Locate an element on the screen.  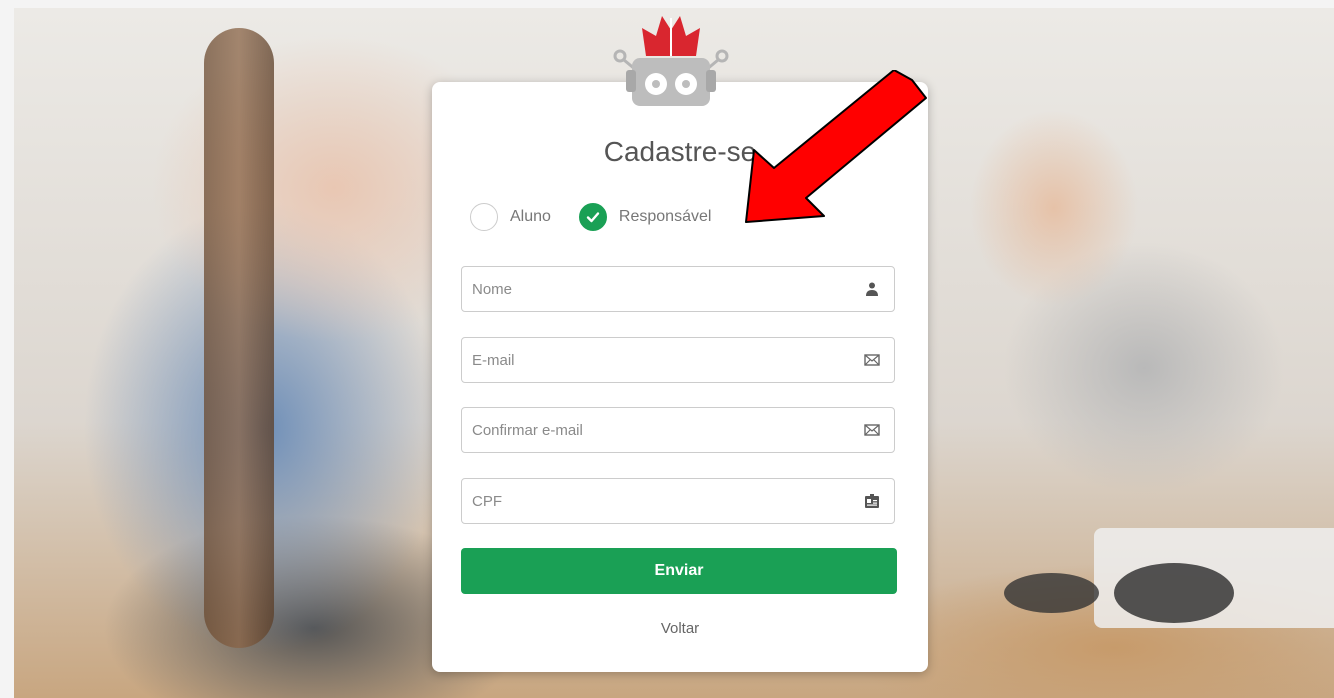
account-type-selector: Aluno Responsável is located at coordinates (604, 217).